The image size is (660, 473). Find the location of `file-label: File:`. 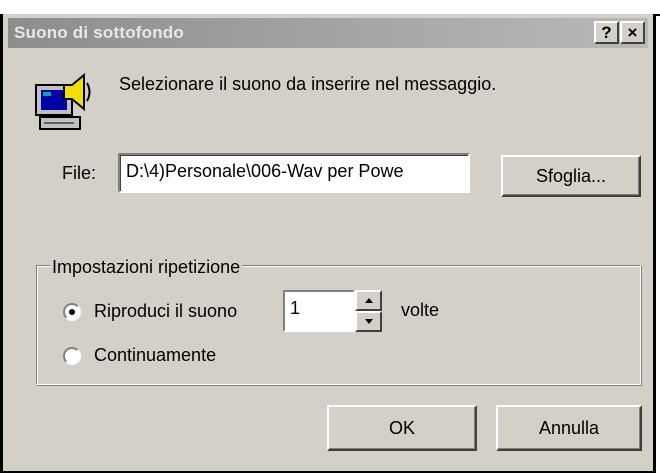

file-label: File: is located at coordinates (79, 173).